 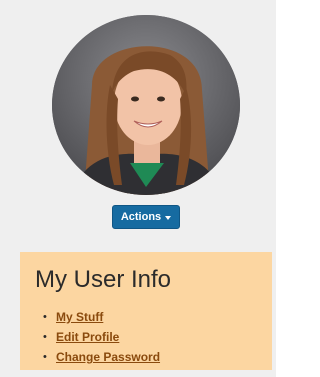 I want to click on list-item: • Edit Profile, so click(x=101, y=338).